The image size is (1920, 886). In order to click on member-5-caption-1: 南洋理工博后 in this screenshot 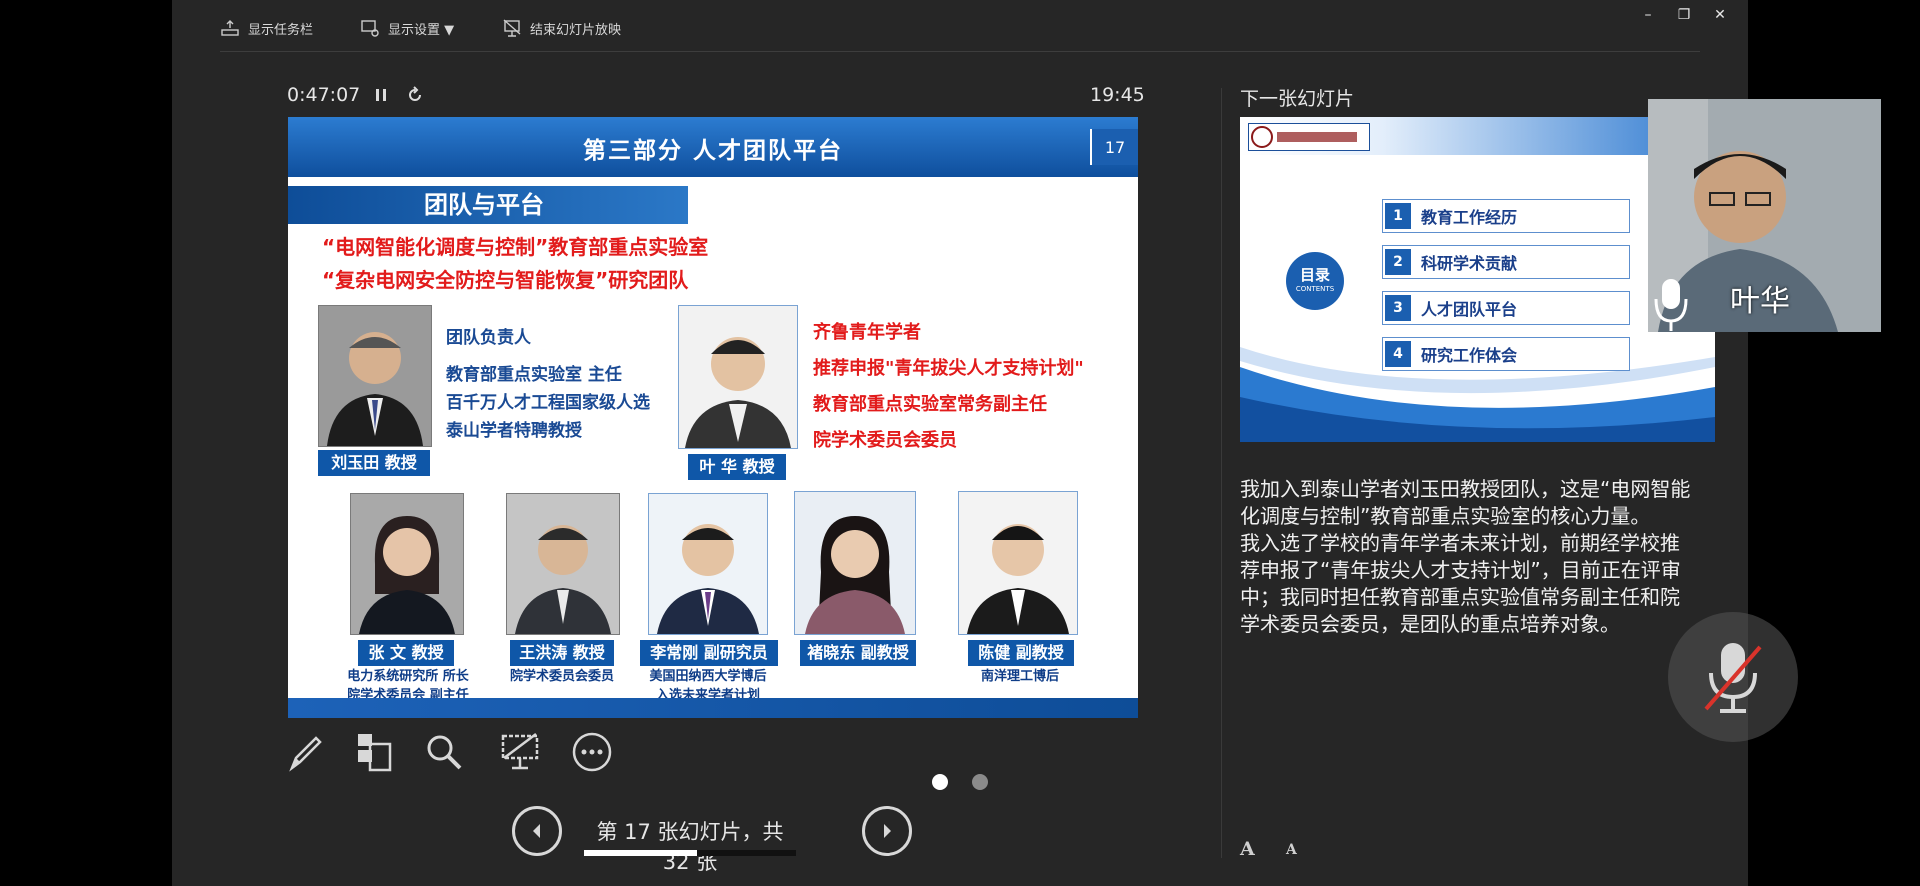, I will do `click(1019, 676)`.